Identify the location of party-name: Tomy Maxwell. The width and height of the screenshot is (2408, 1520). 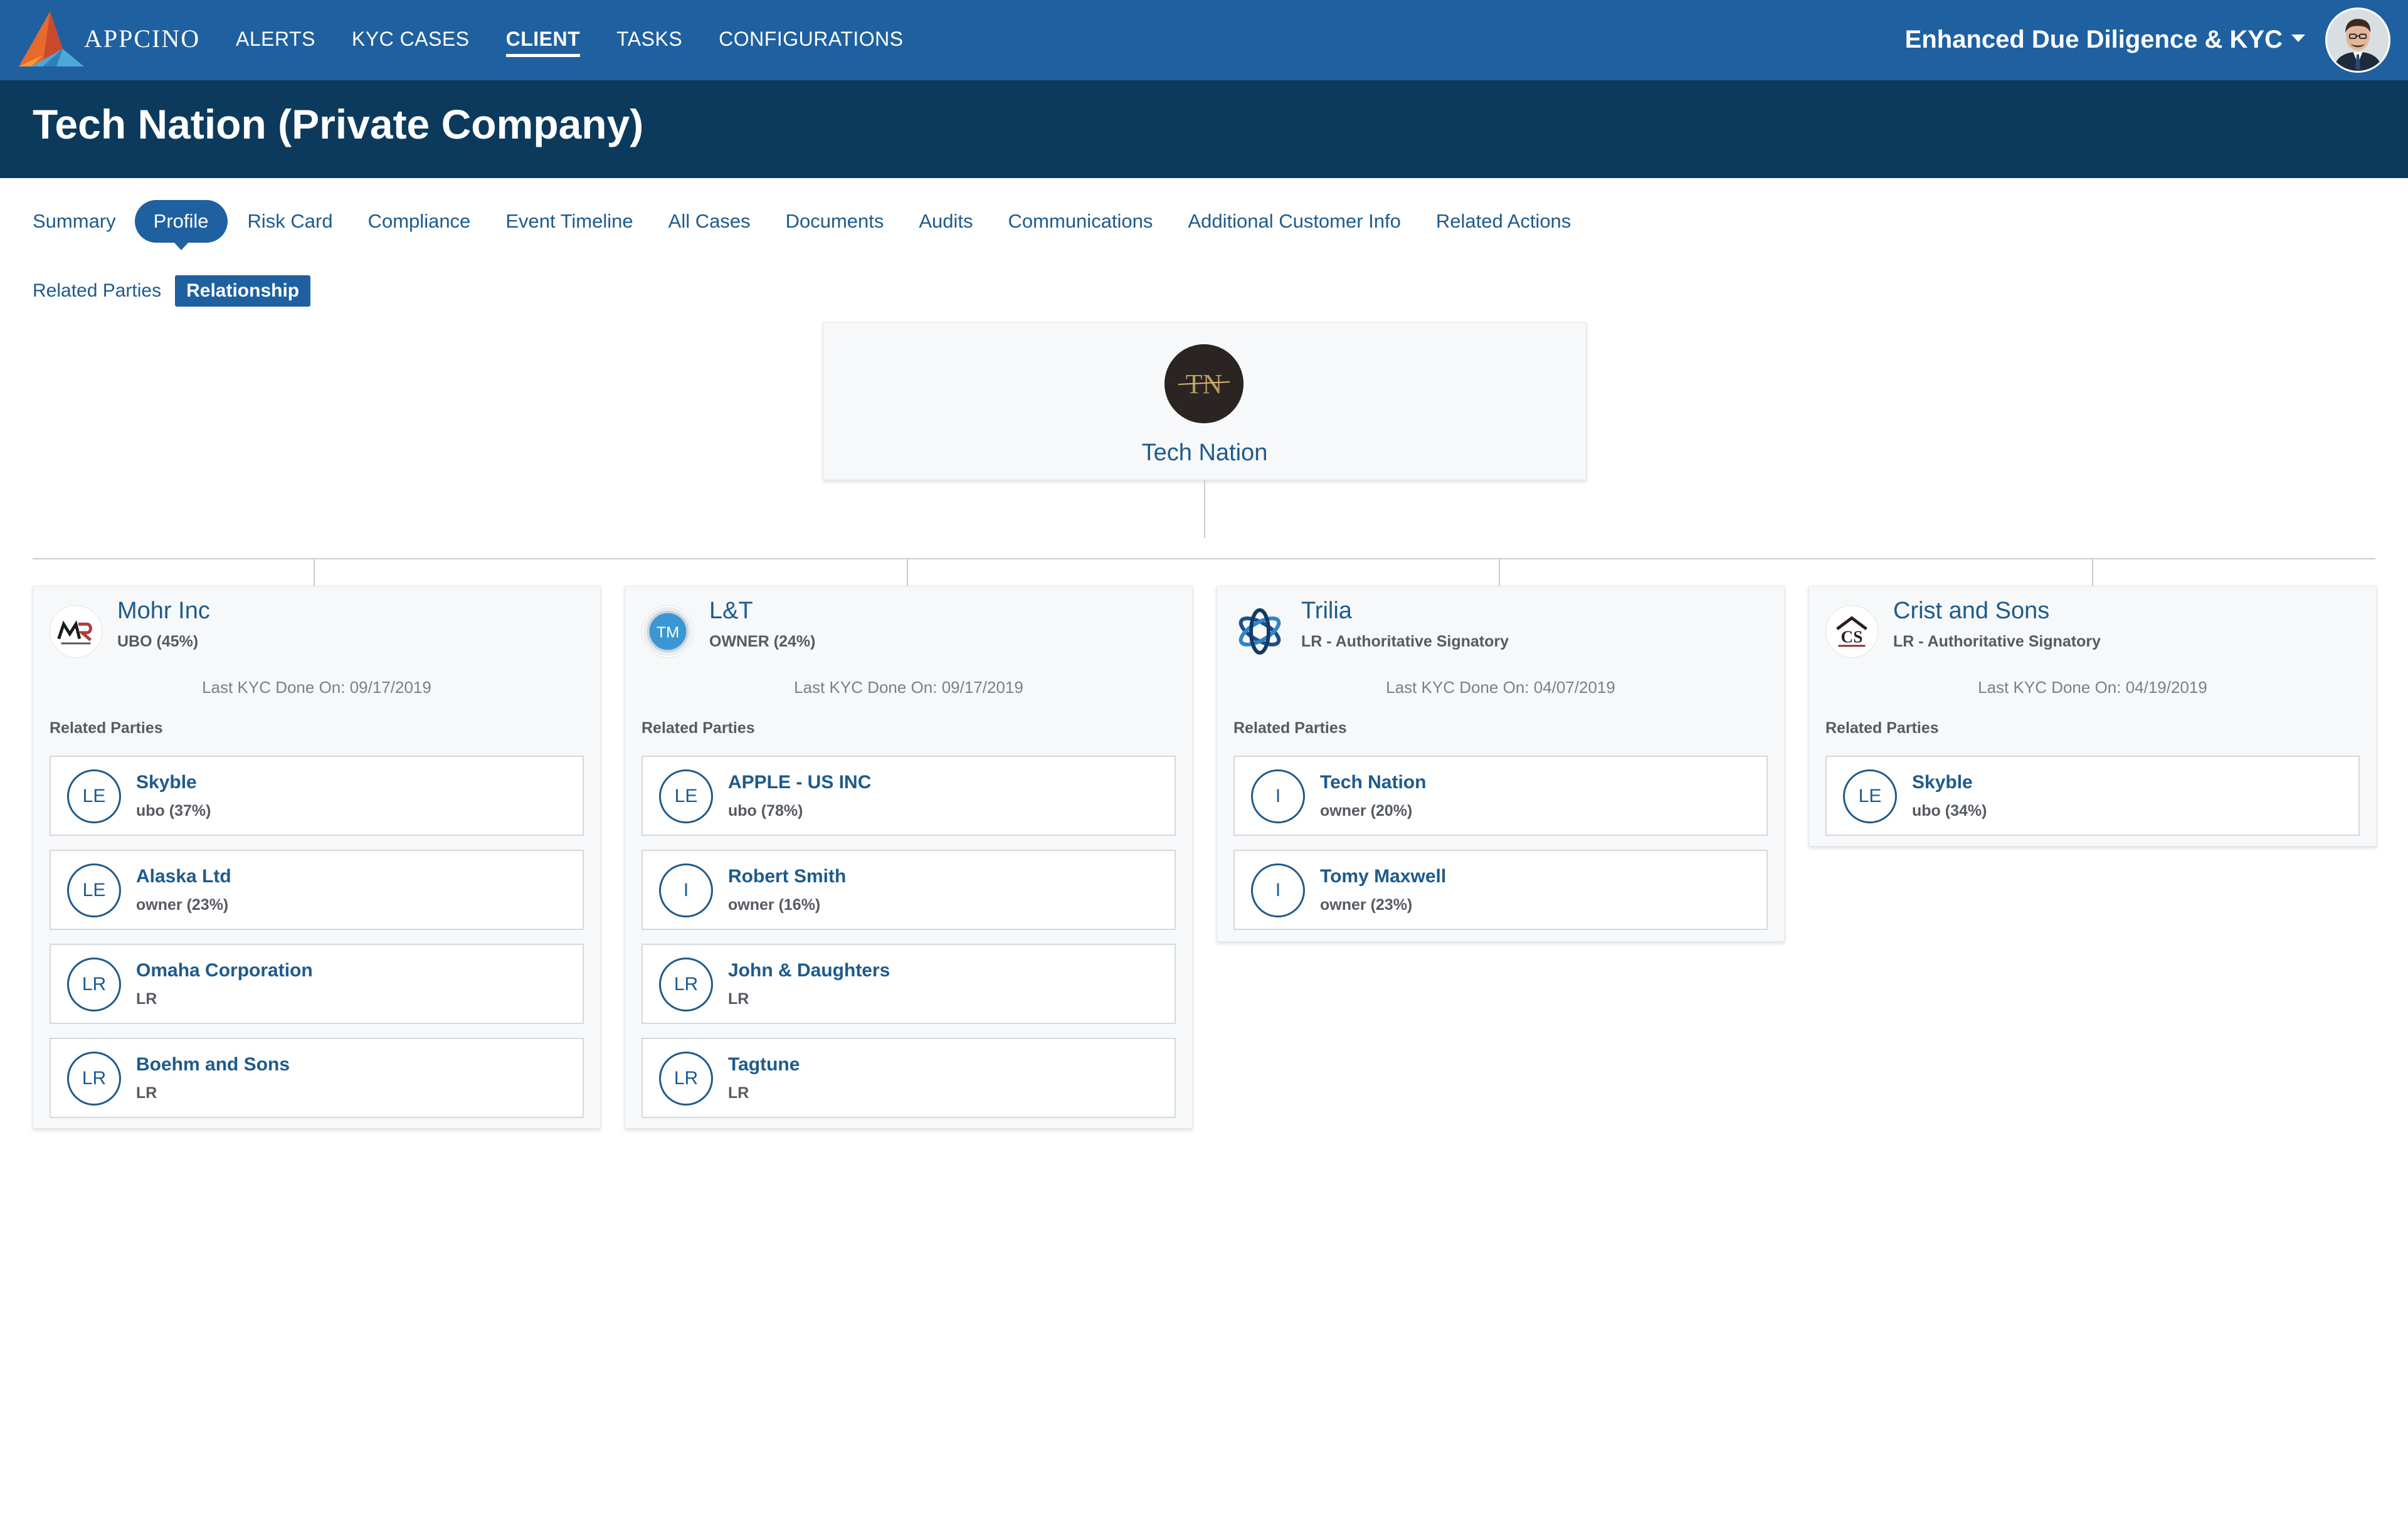
(1383, 877).